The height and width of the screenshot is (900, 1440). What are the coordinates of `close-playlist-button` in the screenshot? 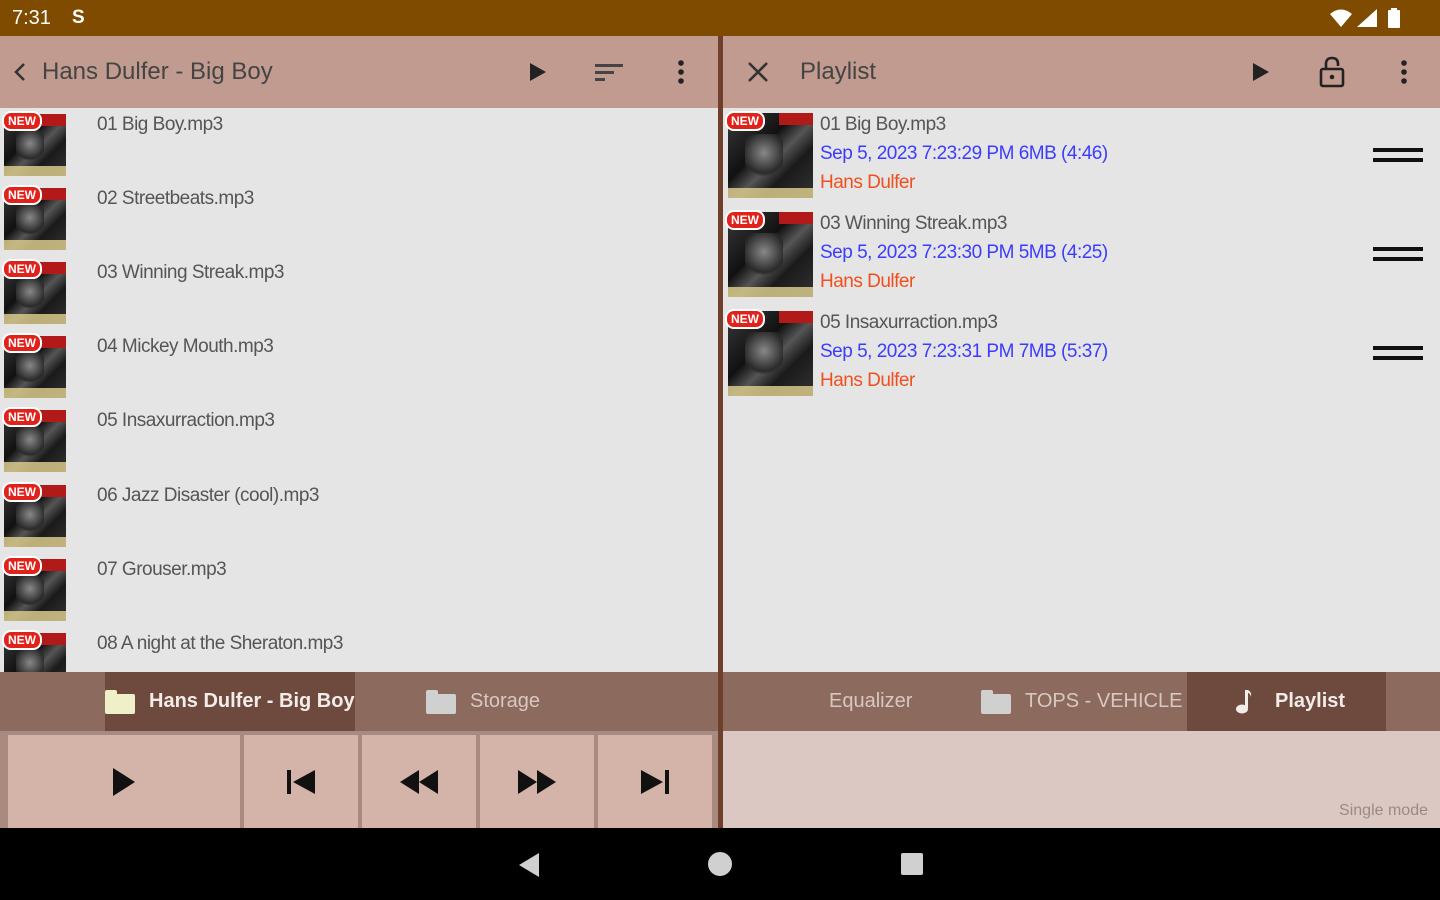 It's located at (758, 72).